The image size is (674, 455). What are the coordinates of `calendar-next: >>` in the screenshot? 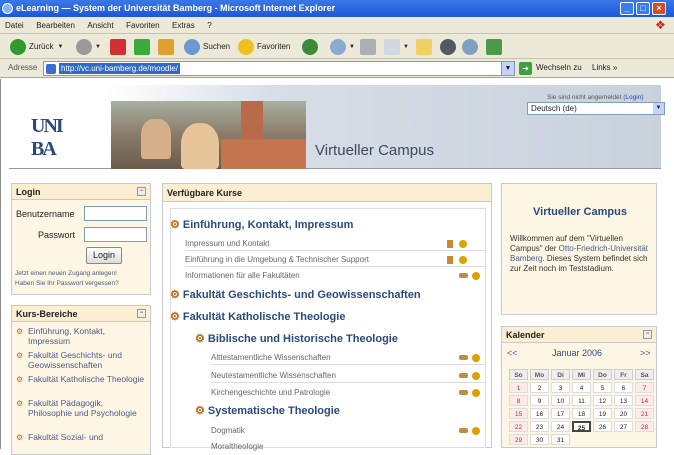 It's located at (645, 353).